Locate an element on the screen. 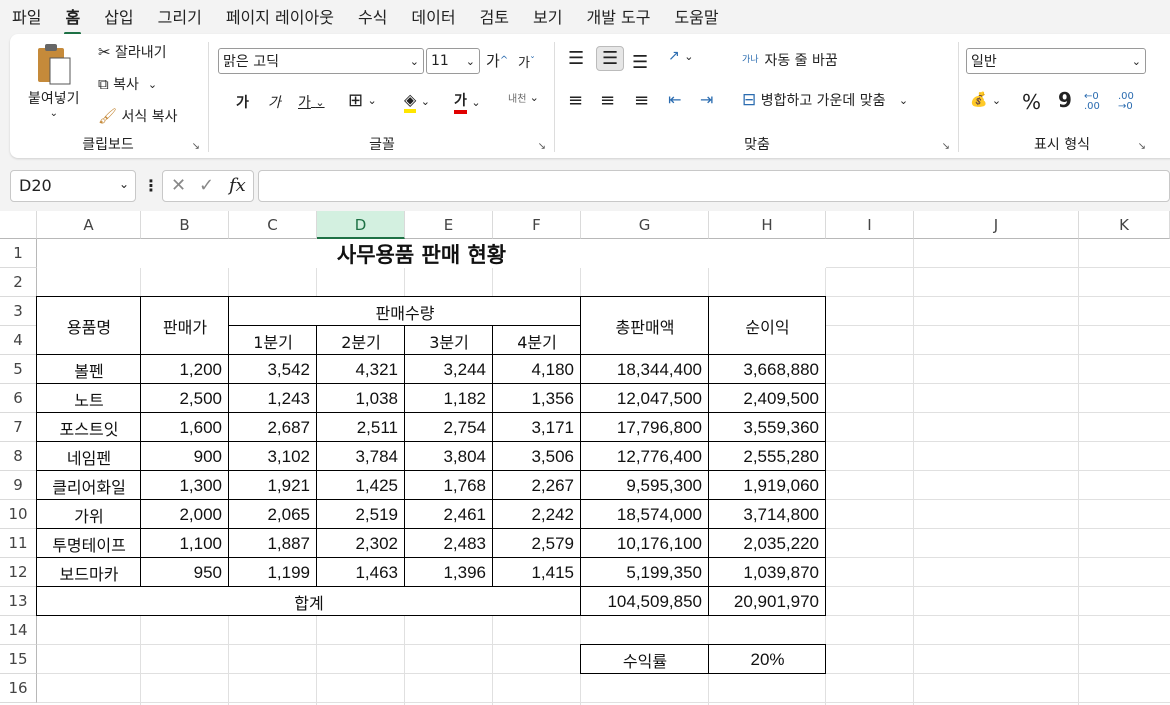 Image resolution: width=1170 pixels, height=705 pixels. row-header: 3 is located at coordinates (18, 311).